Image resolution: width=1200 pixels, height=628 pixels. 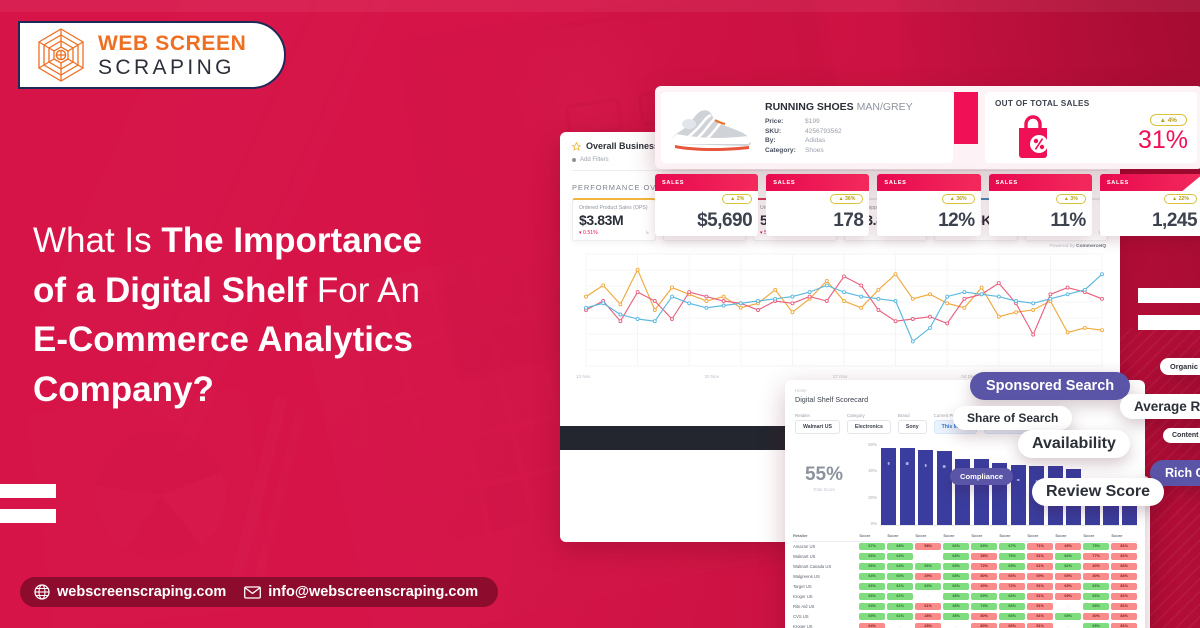 I want to click on tag-availability: Availability, so click(x=1074, y=444).